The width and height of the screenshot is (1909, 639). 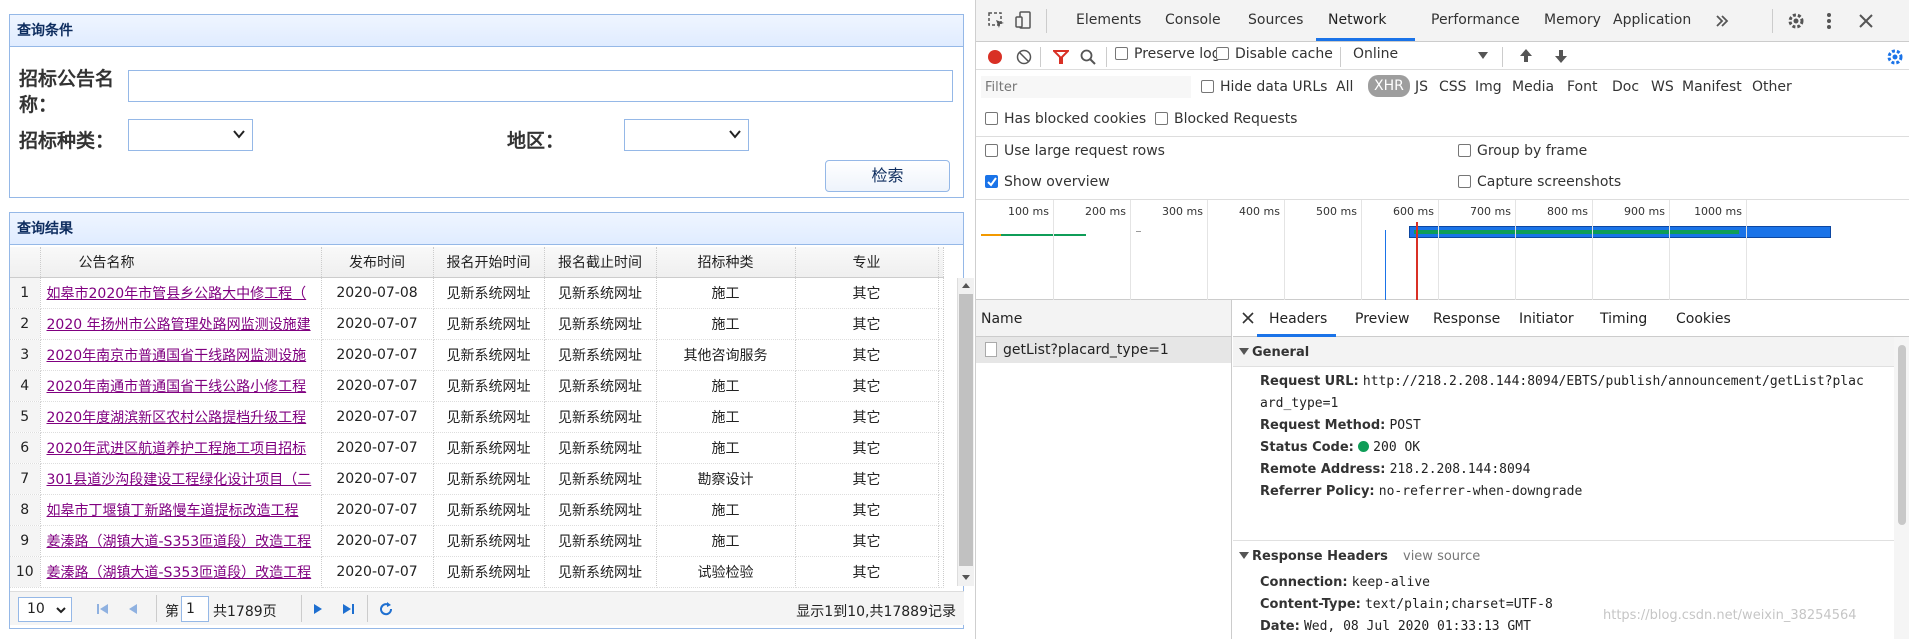 I want to click on chevron-down-icon, so click(x=1483, y=56).